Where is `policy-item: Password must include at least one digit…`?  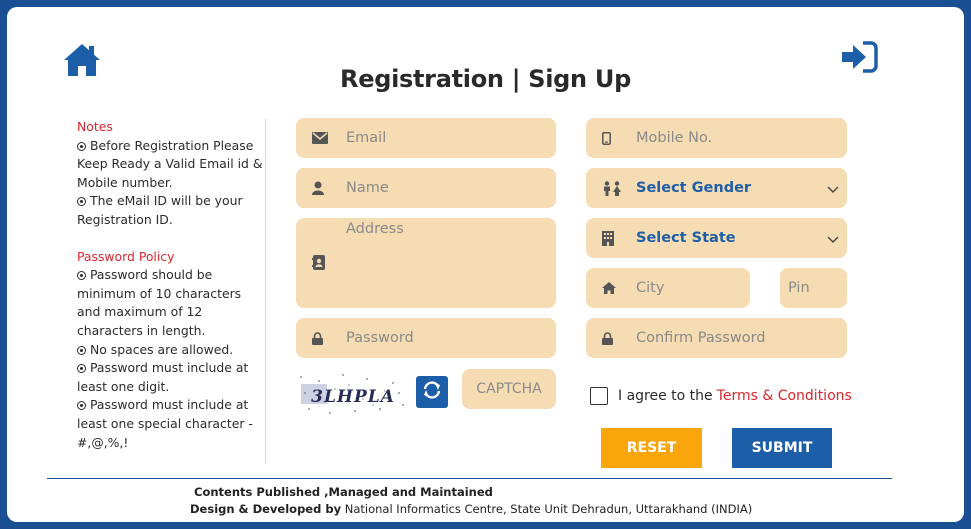 policy-item: Password must include at least one digit… is located at coordinates (163, 377).